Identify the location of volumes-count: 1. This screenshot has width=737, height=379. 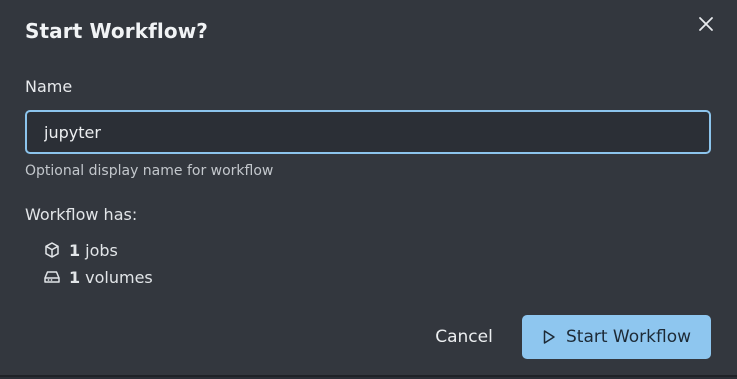
(75, 277).